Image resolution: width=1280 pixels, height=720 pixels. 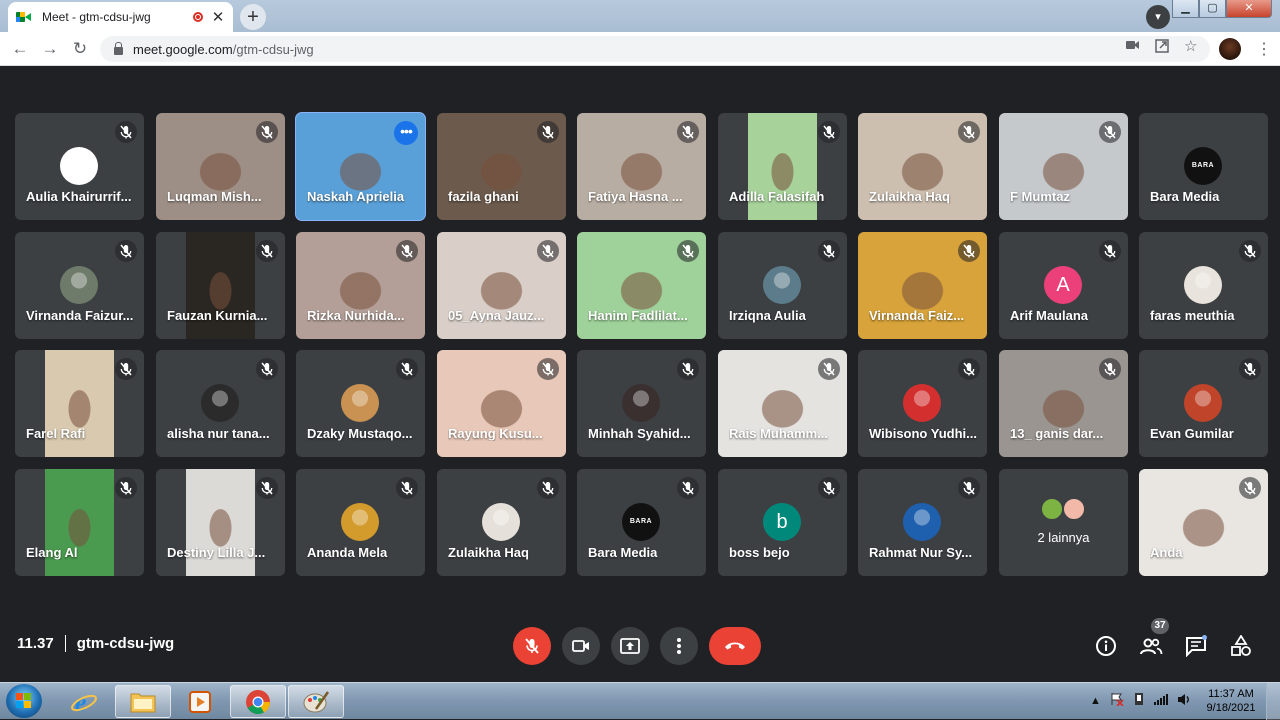 I want to click on paint-icon, so click(x=316, y=701).